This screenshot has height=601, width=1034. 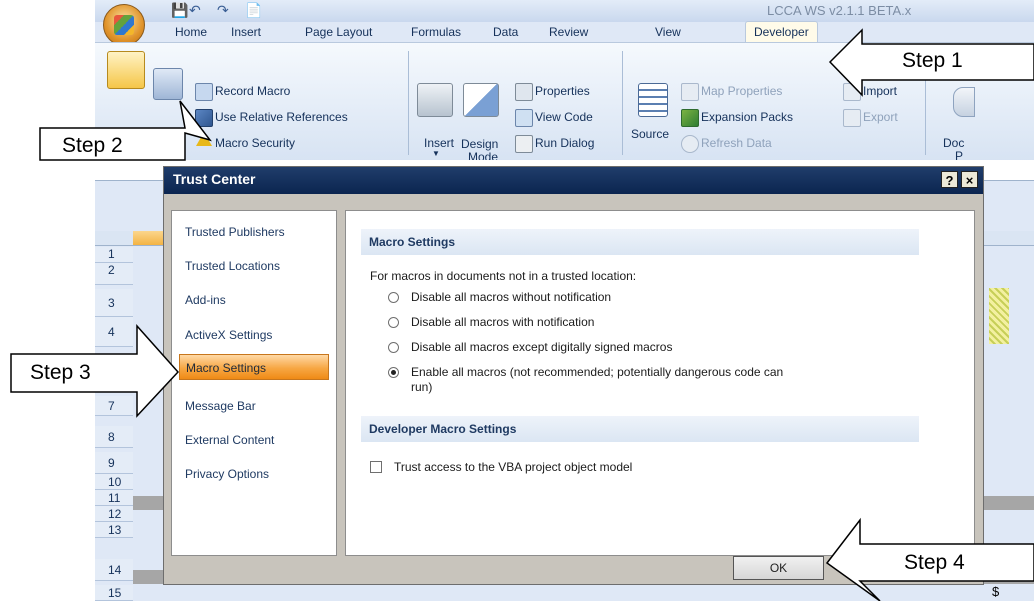 What do you see at coordinates (92, 145) in the screenshot?
I see `step2-callout: Step 2` at bounding box center [92, 145].